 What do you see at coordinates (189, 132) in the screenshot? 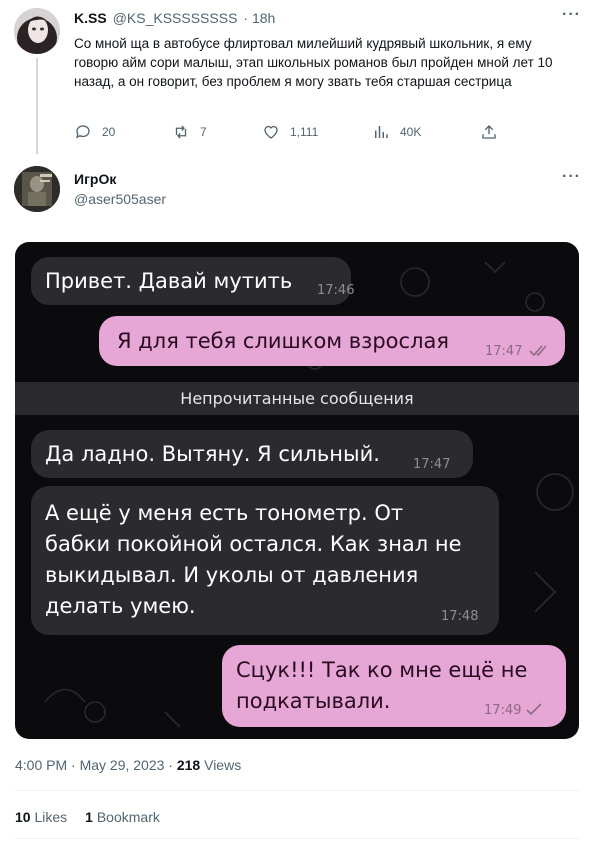
I see `retweet-button: 7` at bounding box center [189, 132].